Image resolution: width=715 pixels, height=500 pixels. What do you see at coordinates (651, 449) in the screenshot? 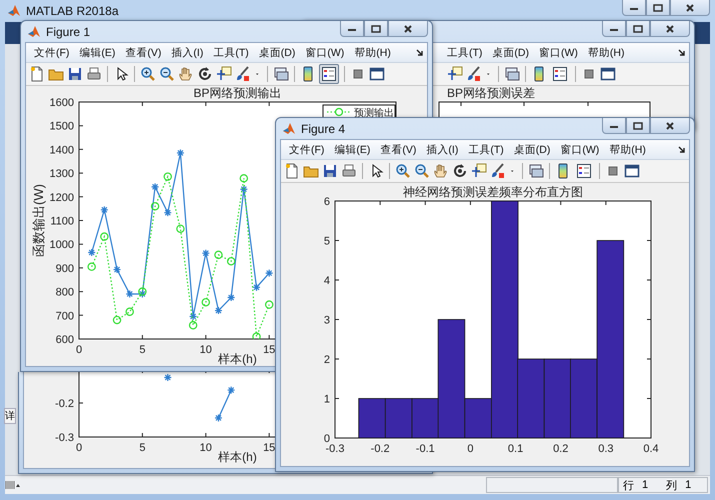
I see `tick-label: 0.4` at bounding box center [651, 449].